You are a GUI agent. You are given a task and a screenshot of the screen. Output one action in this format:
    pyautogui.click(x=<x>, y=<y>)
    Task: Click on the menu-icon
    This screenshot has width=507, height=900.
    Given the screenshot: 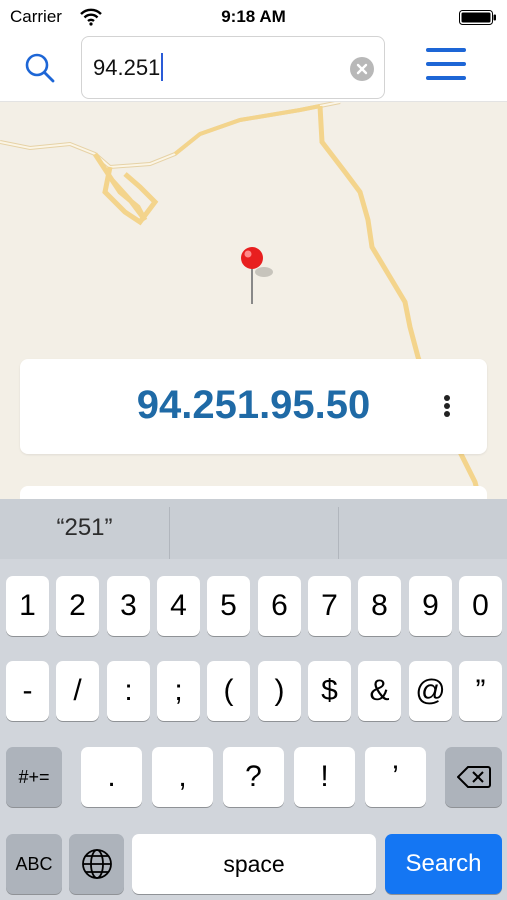 What is the action you would take?
    pyautogui.click(x=447, y=65)
    